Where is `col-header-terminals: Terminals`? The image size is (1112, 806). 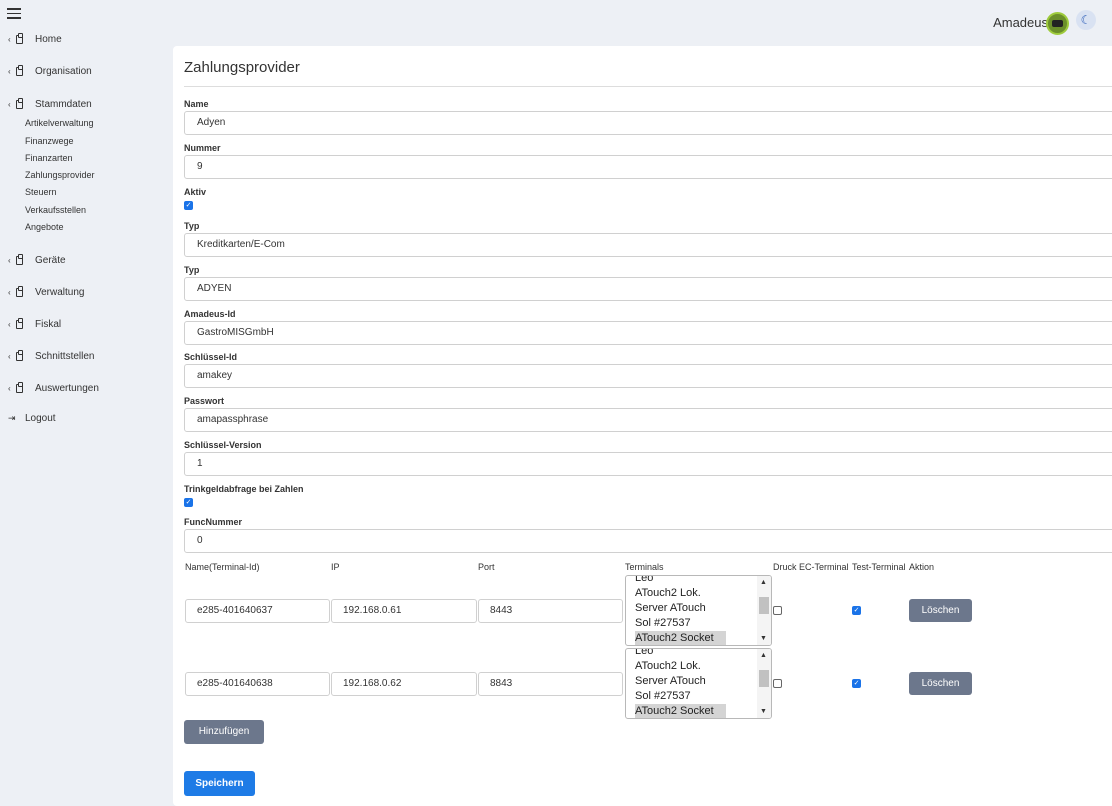 col-header-terminals: Terminals is located at coordinates (644, 567).